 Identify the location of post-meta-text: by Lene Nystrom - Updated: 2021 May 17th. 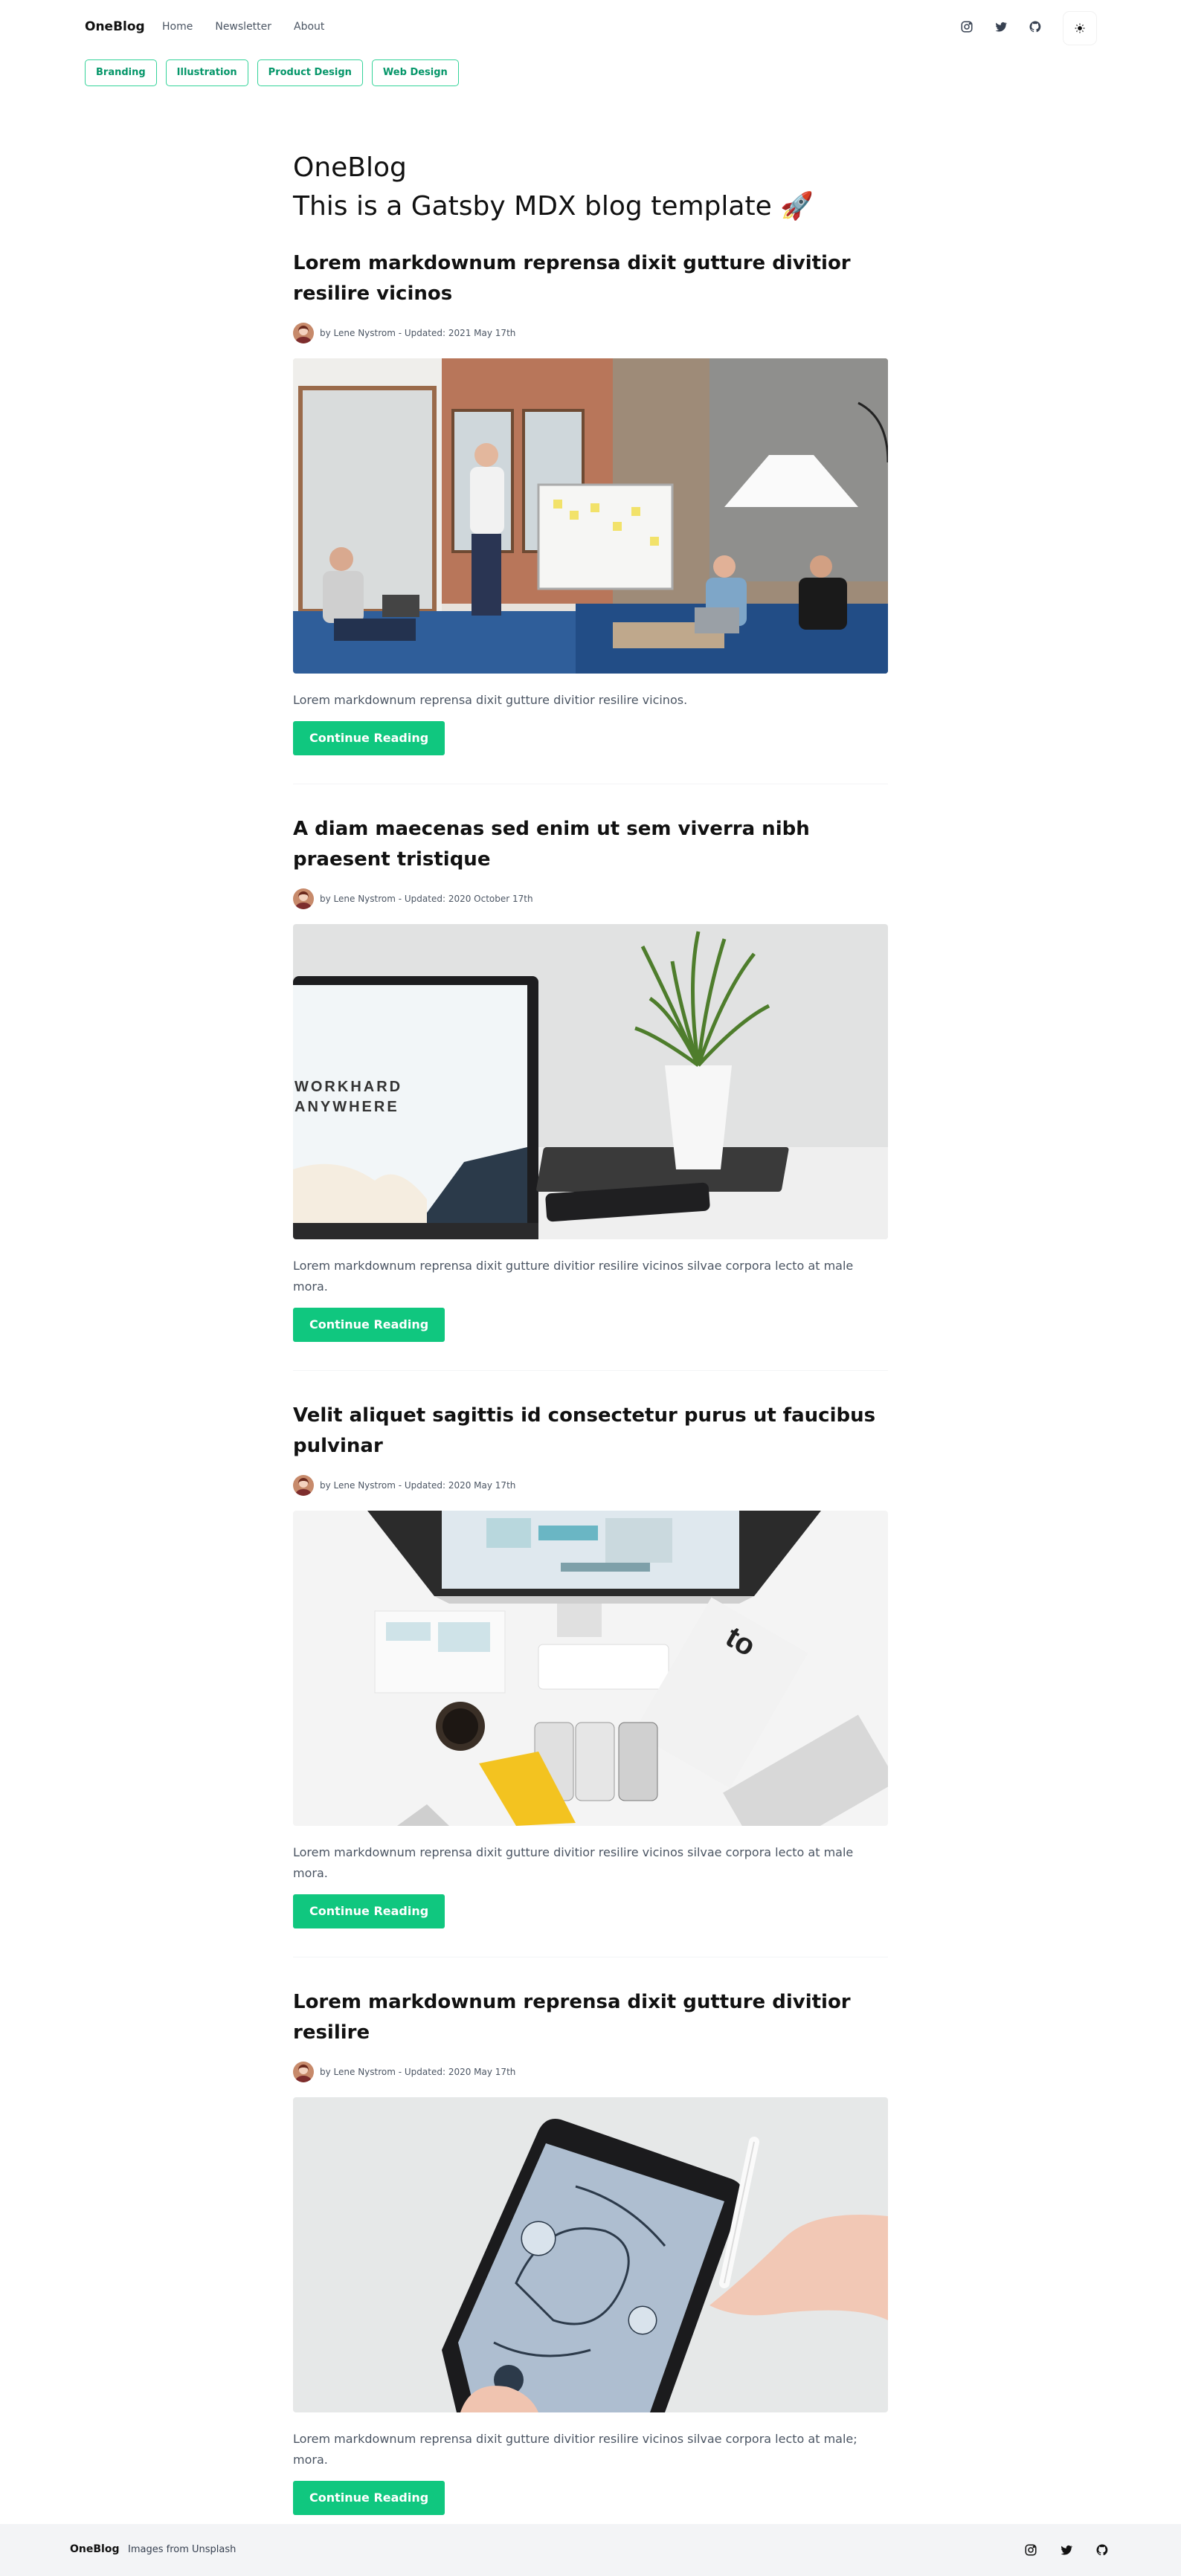
(418, 333).